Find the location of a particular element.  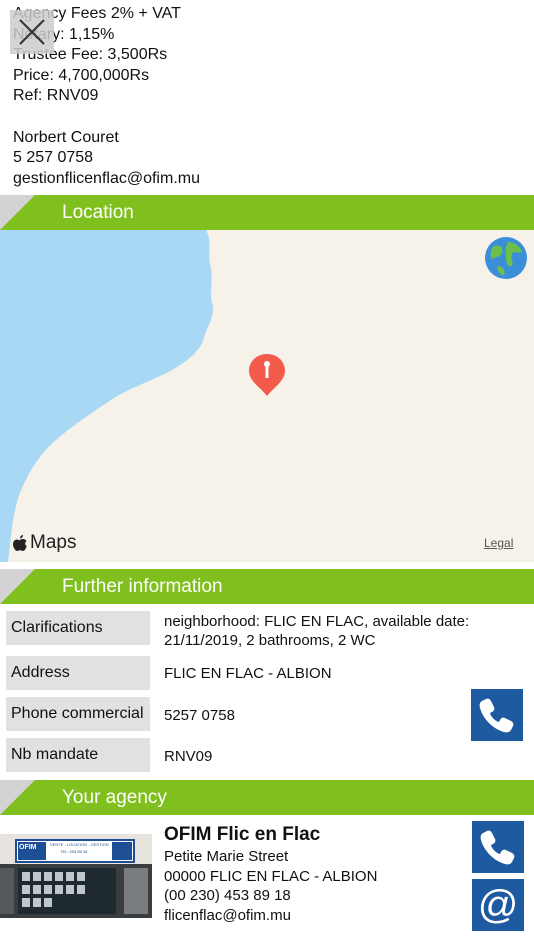

maps-logo: Maps is located at coordinates (44, 543).